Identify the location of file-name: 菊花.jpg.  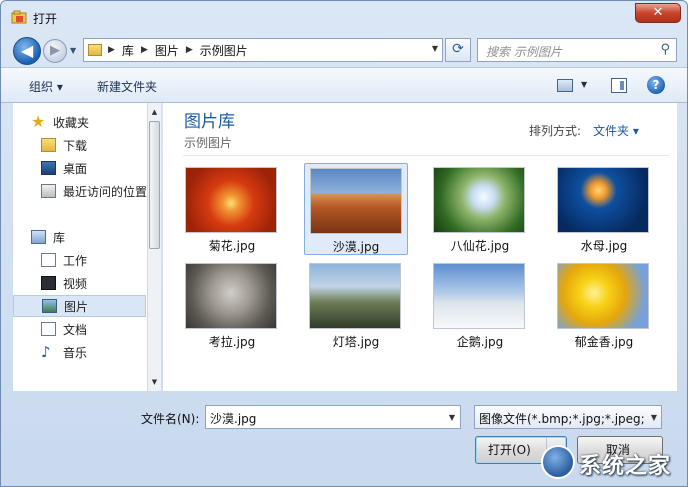
(232, 246).